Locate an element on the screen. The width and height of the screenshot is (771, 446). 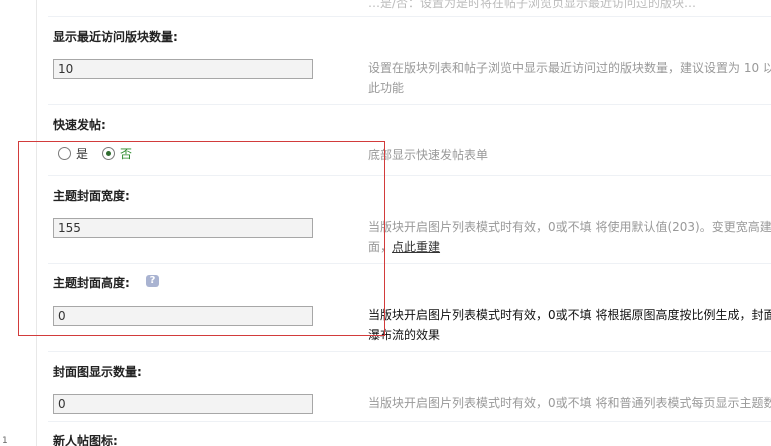
cover-width-tip-line2: 面，点此重建 is located at coordinates (404, 247).